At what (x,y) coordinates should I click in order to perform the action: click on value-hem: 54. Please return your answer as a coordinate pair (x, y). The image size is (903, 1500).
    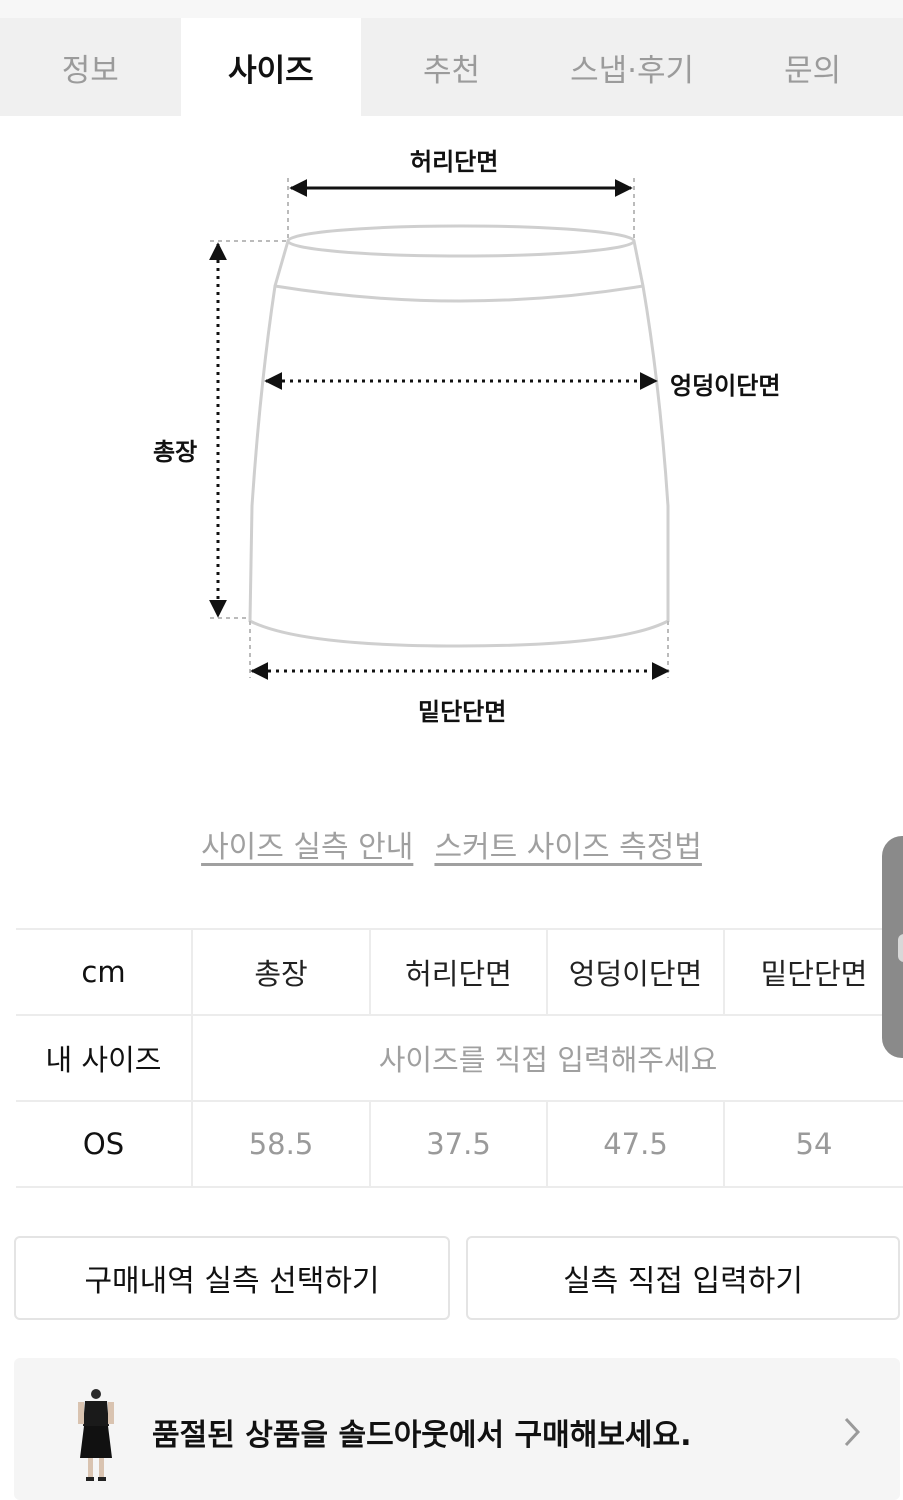
    Looking at the image, I should click on (813, 1144).